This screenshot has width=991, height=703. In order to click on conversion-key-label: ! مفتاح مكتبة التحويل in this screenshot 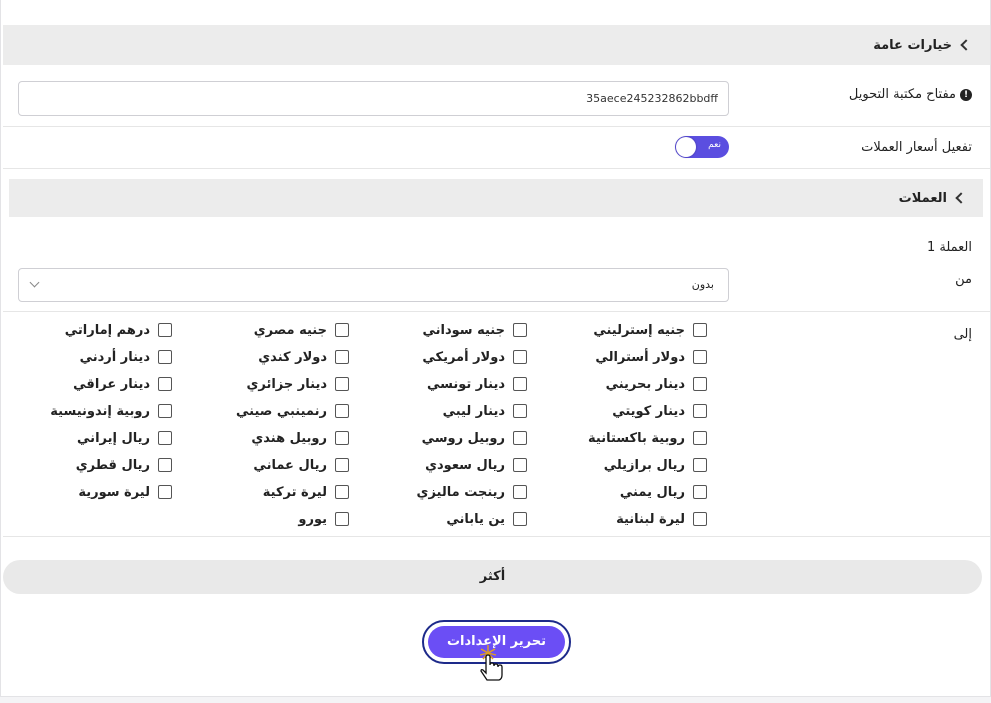, I will do `click(910, 94)`.